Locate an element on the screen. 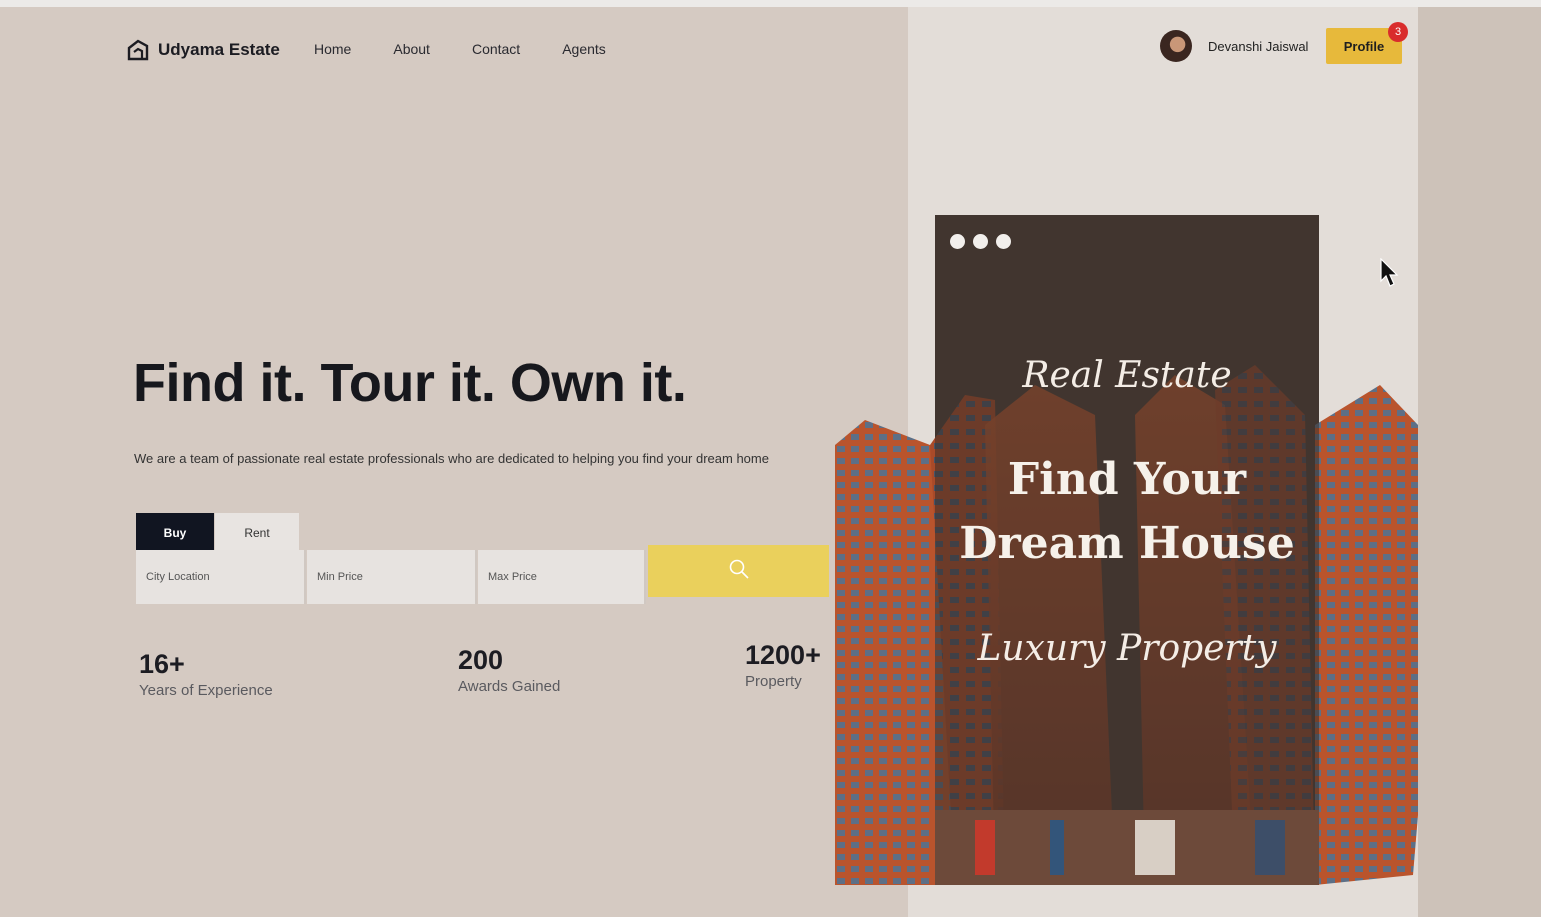  page-right-margin is located at coordinates (1479, 462).